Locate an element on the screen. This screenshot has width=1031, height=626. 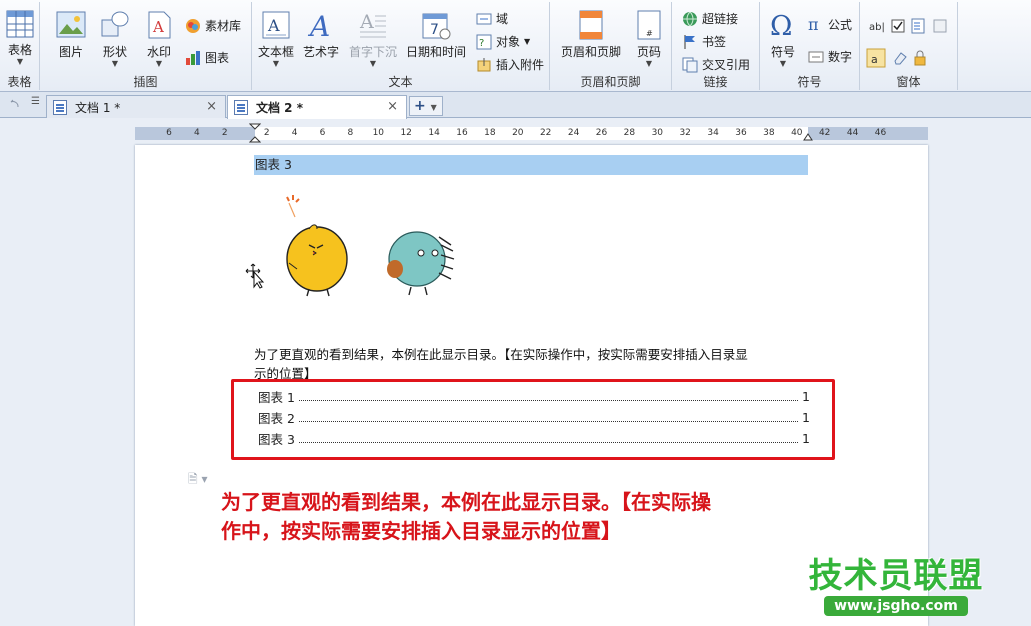
yellow-chick-illustration is located at coordinates (315, 245).